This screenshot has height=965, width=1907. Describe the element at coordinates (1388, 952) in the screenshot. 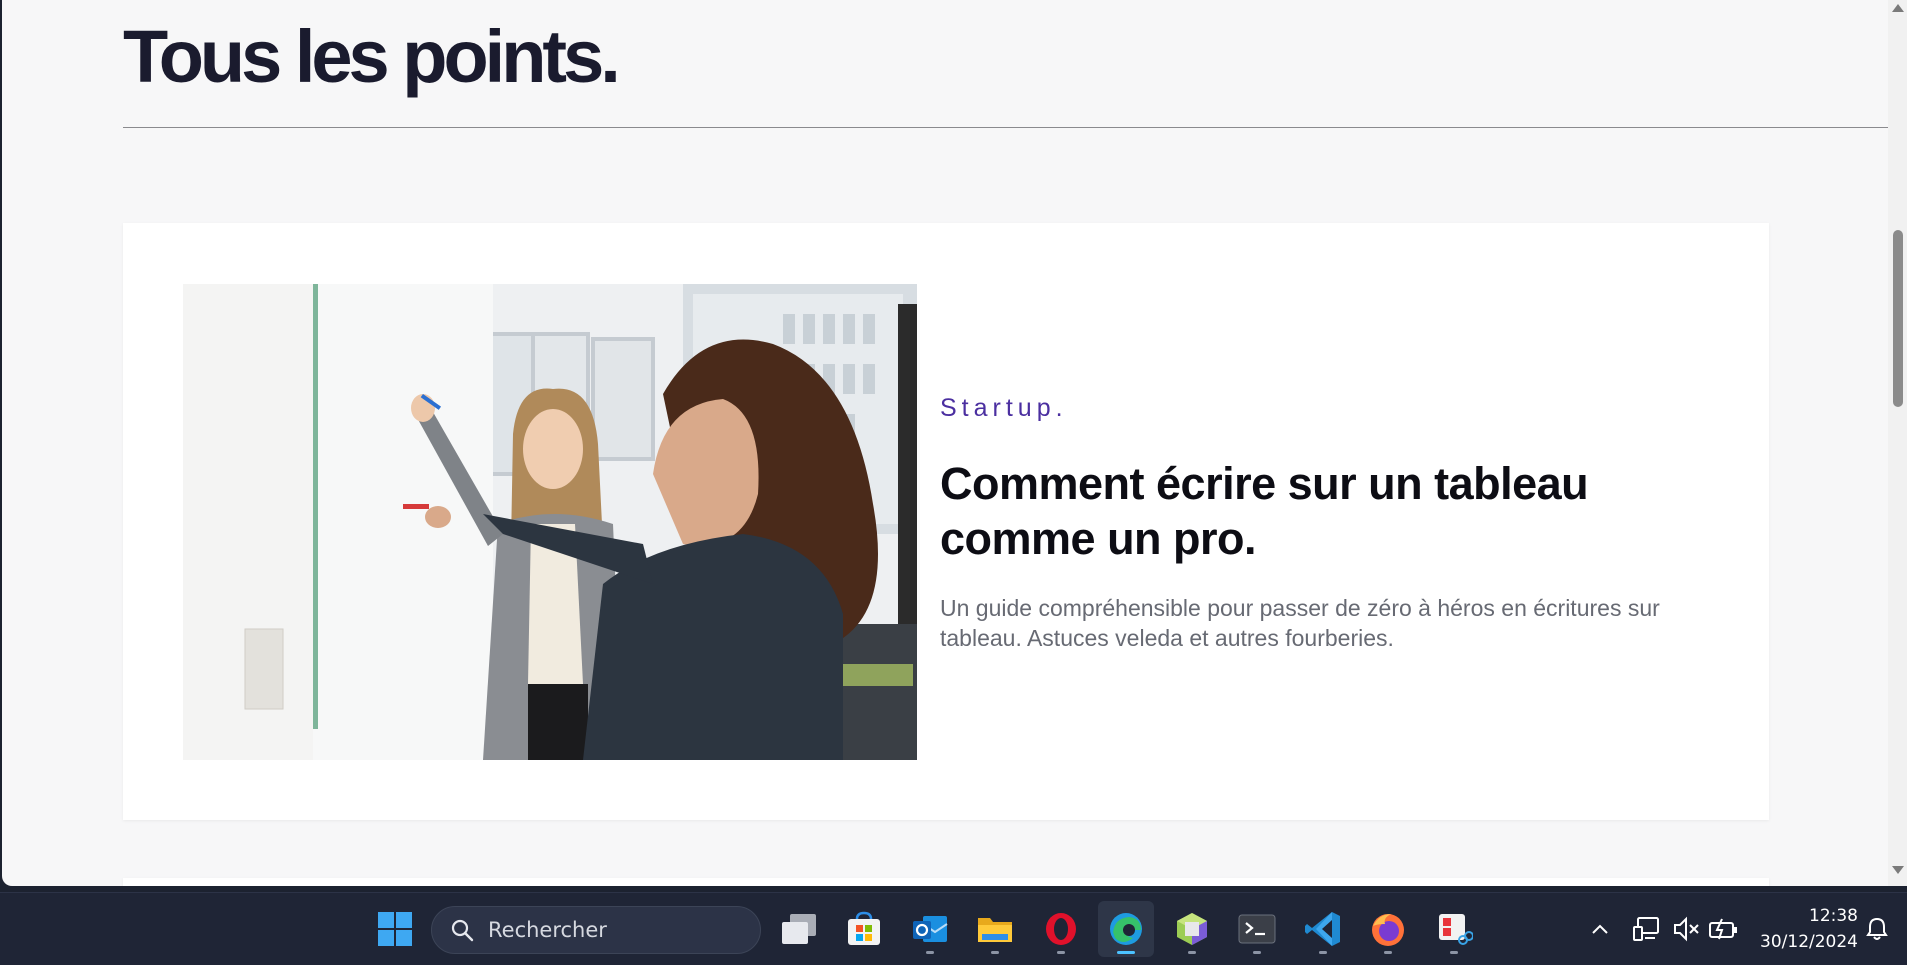

I see `firefox-running-indicator` at that location.